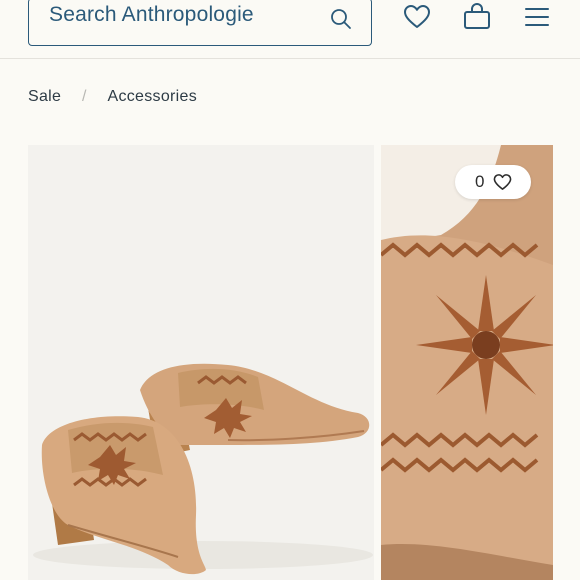 This screenshot has height=580, width=580. Describe the element at coordinates (477, 17) in the screenshot. I see `shopping-bag-icon` at that location.